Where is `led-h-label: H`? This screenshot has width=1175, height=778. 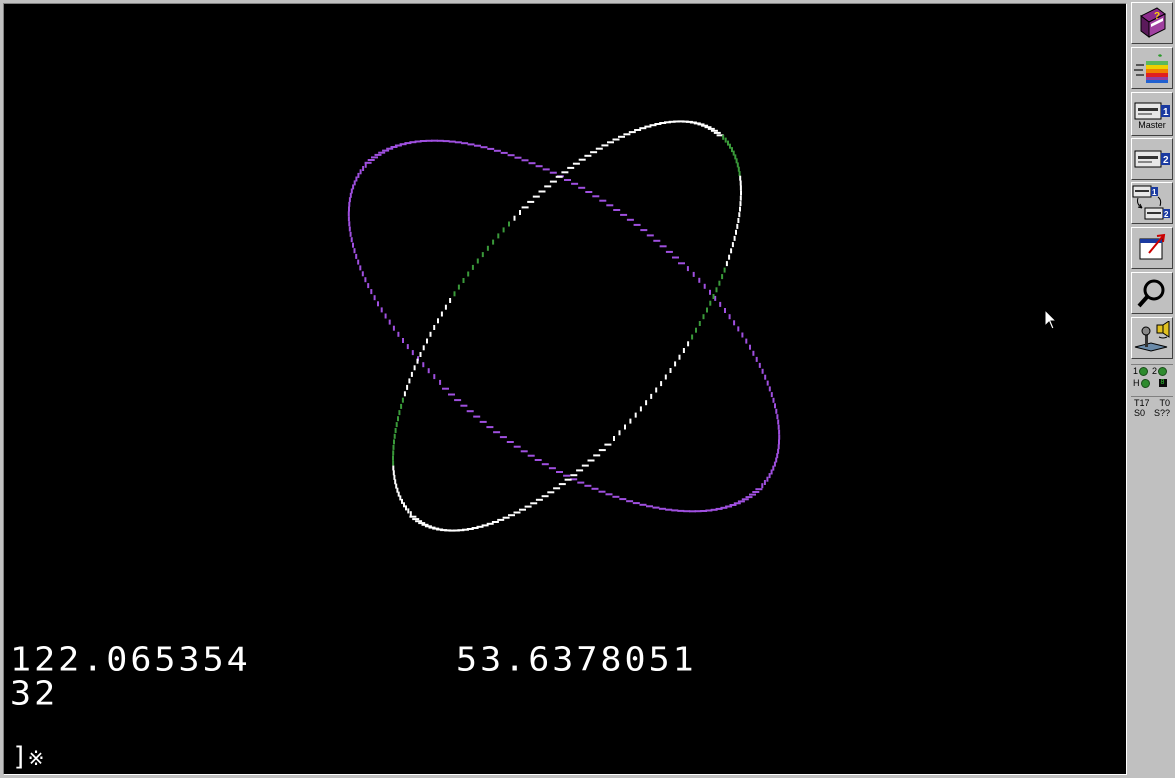
led-h-label: H is located at coordinates (1136, 383).